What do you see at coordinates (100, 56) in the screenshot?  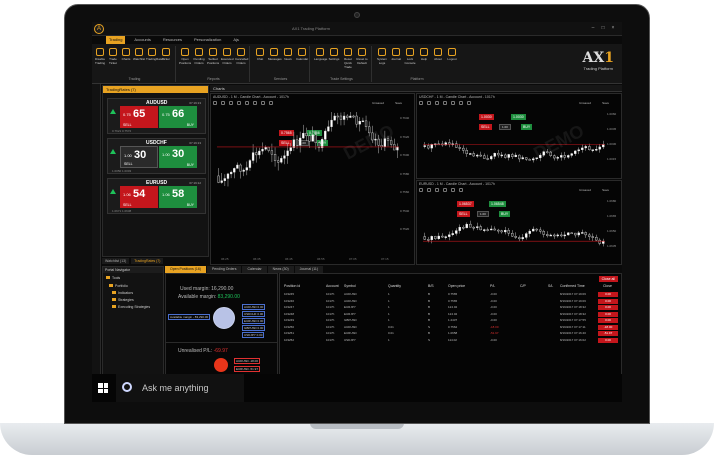 I see `disable-trading-button: Disable Trading` at bounding box center [100, 56].